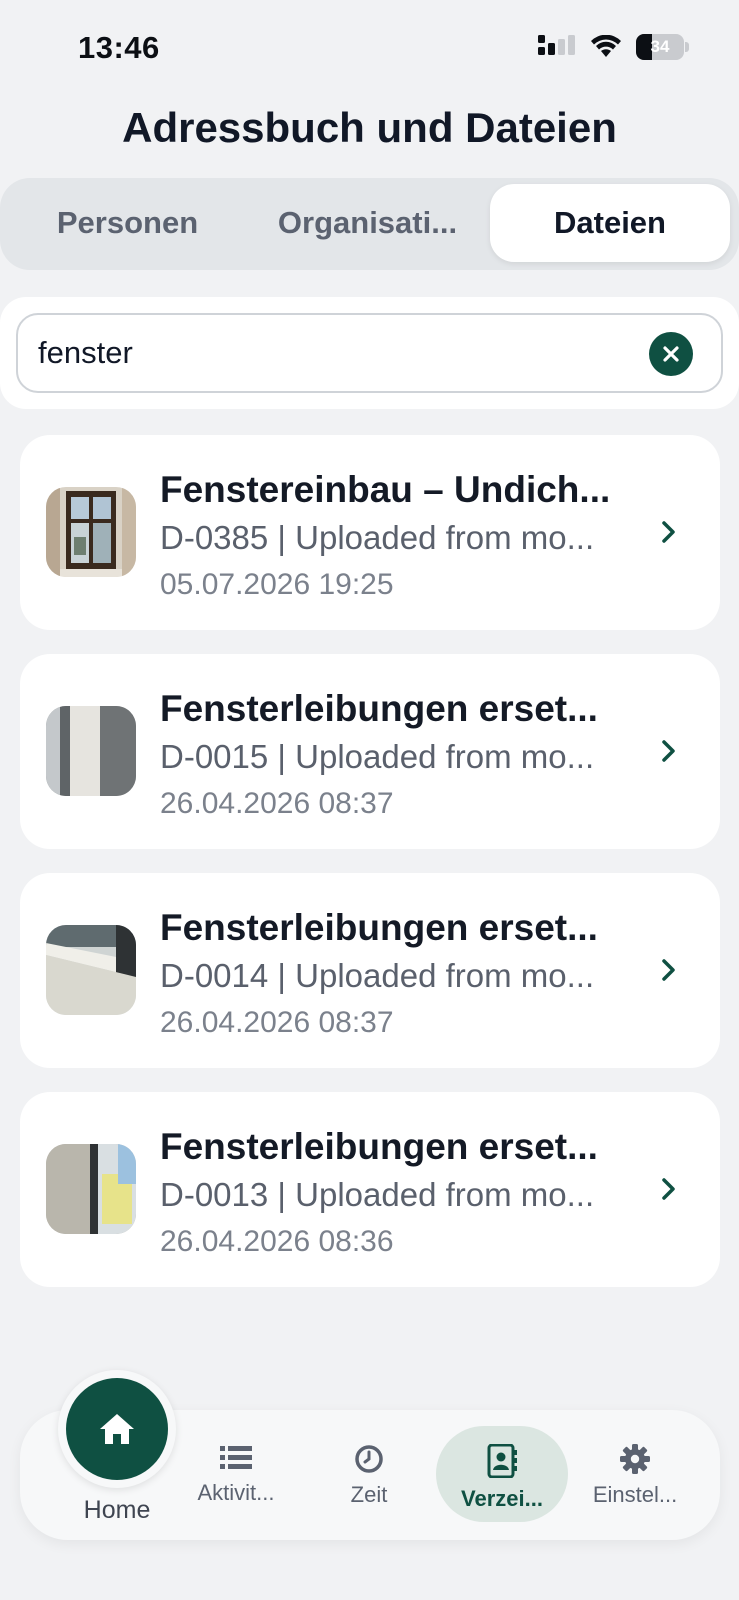  I want to click on window-frame-photo-thumbnail, so click(91, 1189).